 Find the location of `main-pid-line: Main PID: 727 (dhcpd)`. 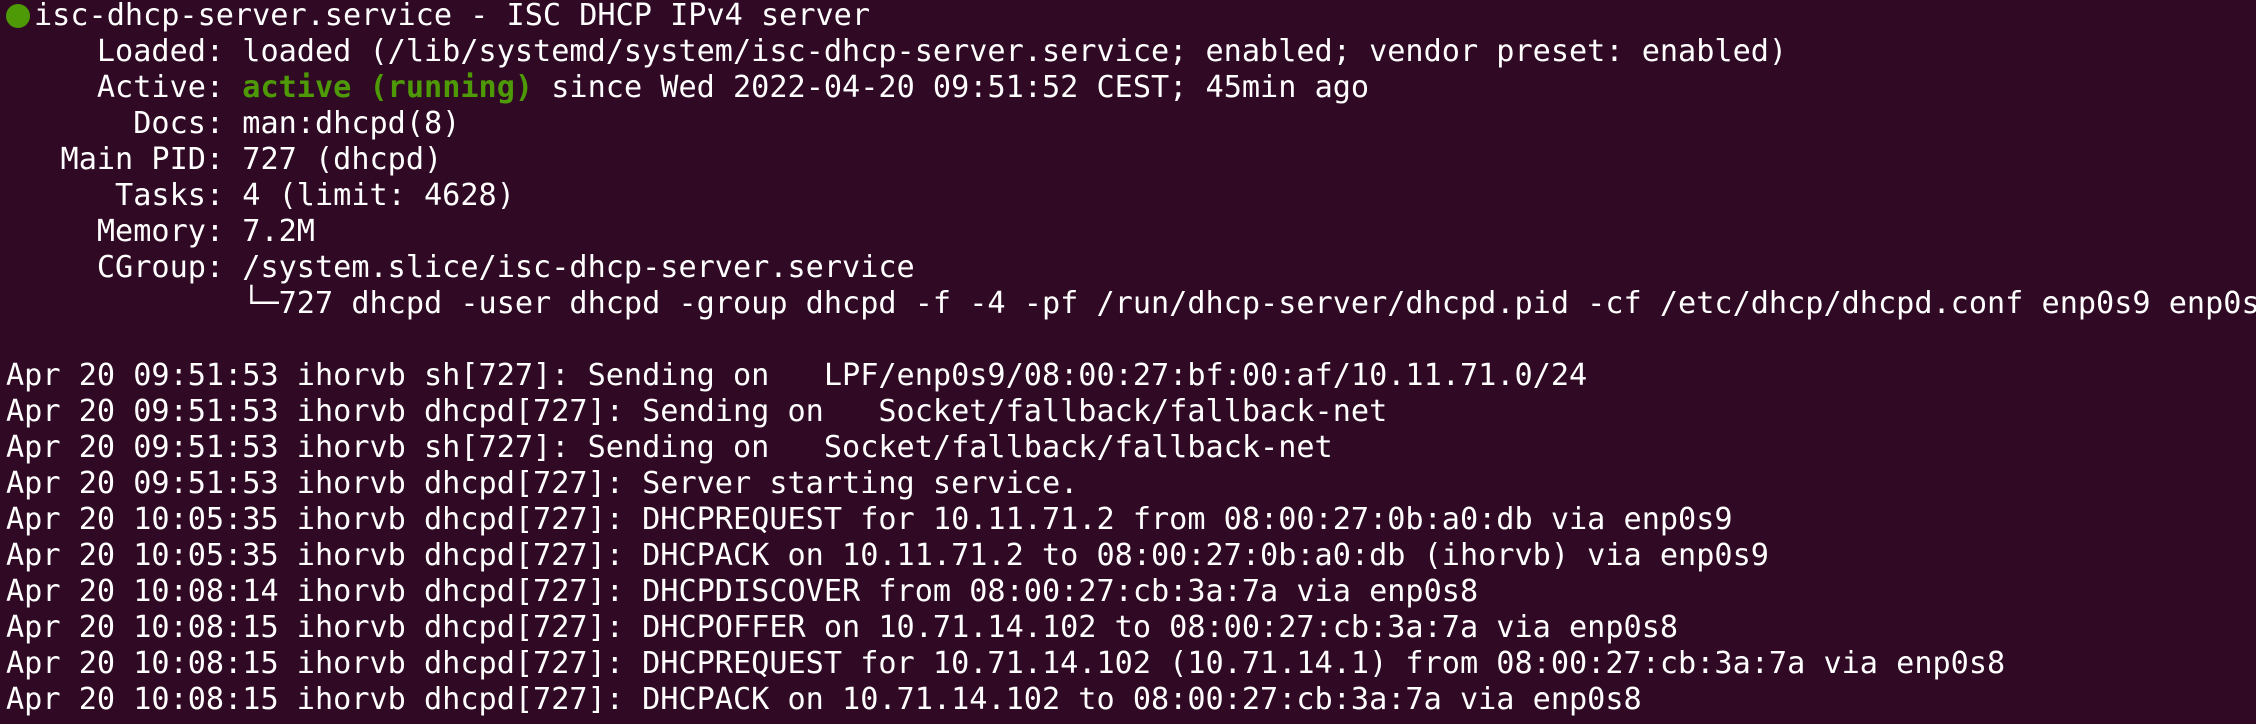

main-pid-line: Main PID: 727 (dhcpd) is located at coordinates (224, 159).